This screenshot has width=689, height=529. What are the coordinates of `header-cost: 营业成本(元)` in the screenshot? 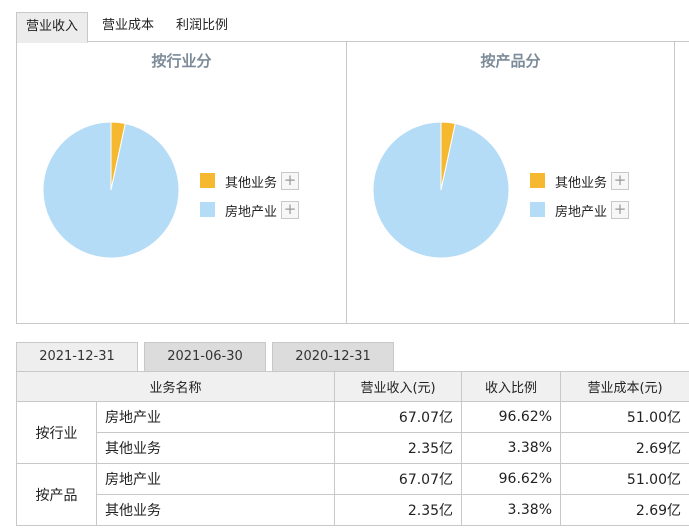 It's located at (624, 386).